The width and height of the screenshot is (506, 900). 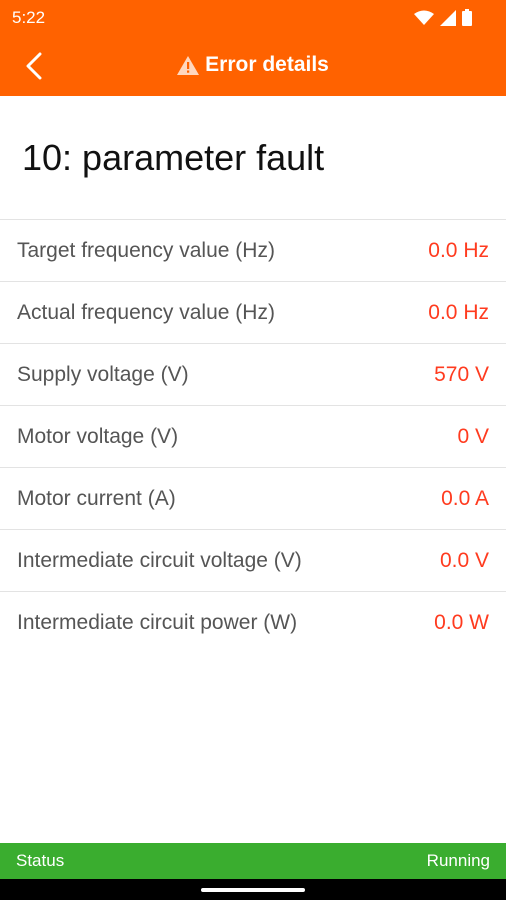 I want to click on page-title: Error details, so click(x=267, y=64).